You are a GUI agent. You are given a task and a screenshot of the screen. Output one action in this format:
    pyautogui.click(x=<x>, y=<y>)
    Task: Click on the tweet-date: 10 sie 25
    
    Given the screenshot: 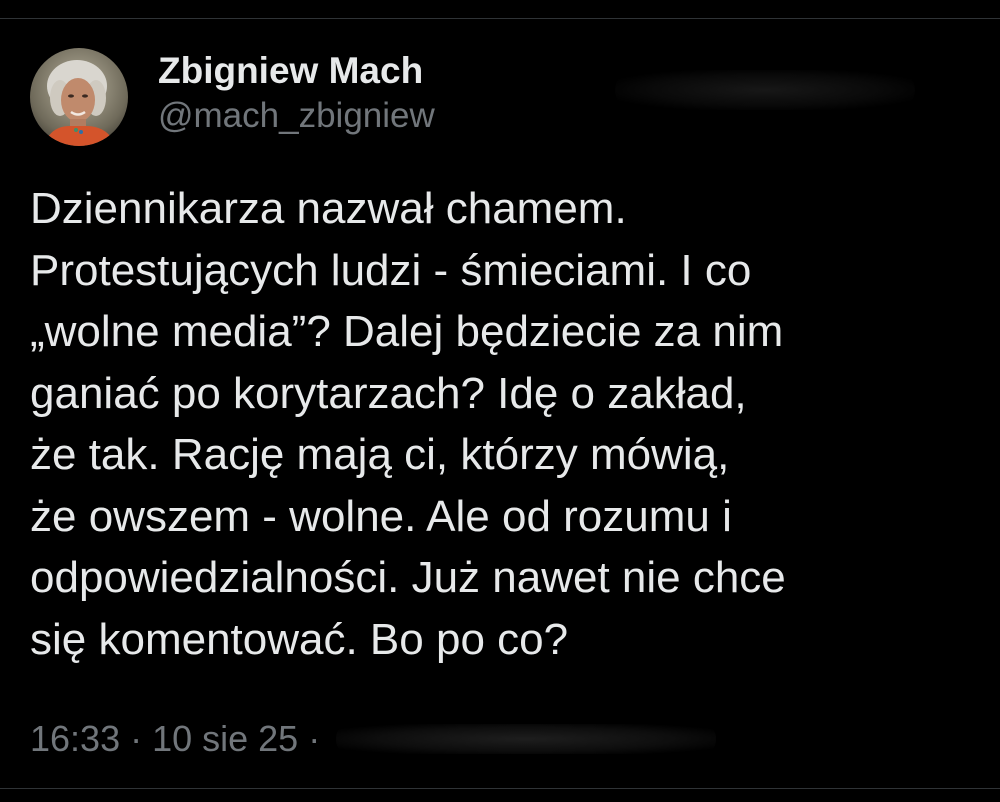 What is the action you would take?
    pyautogui.click(x=225, y=739)
    